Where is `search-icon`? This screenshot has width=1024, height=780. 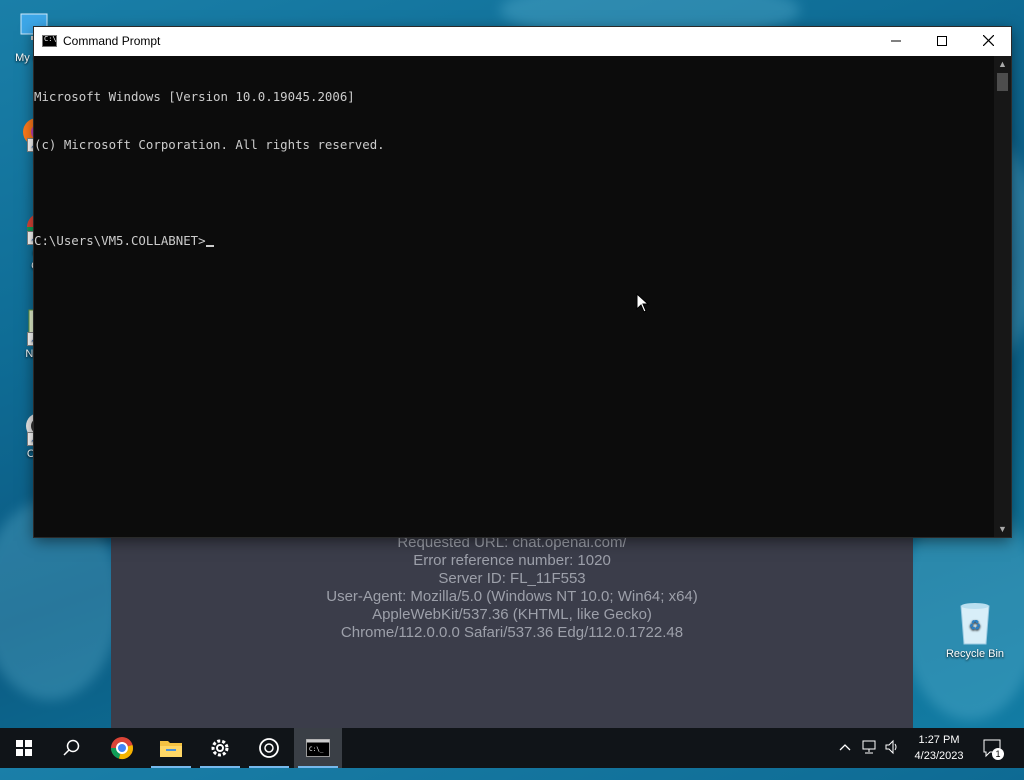 search-icon is located at coordinates (71, 747).